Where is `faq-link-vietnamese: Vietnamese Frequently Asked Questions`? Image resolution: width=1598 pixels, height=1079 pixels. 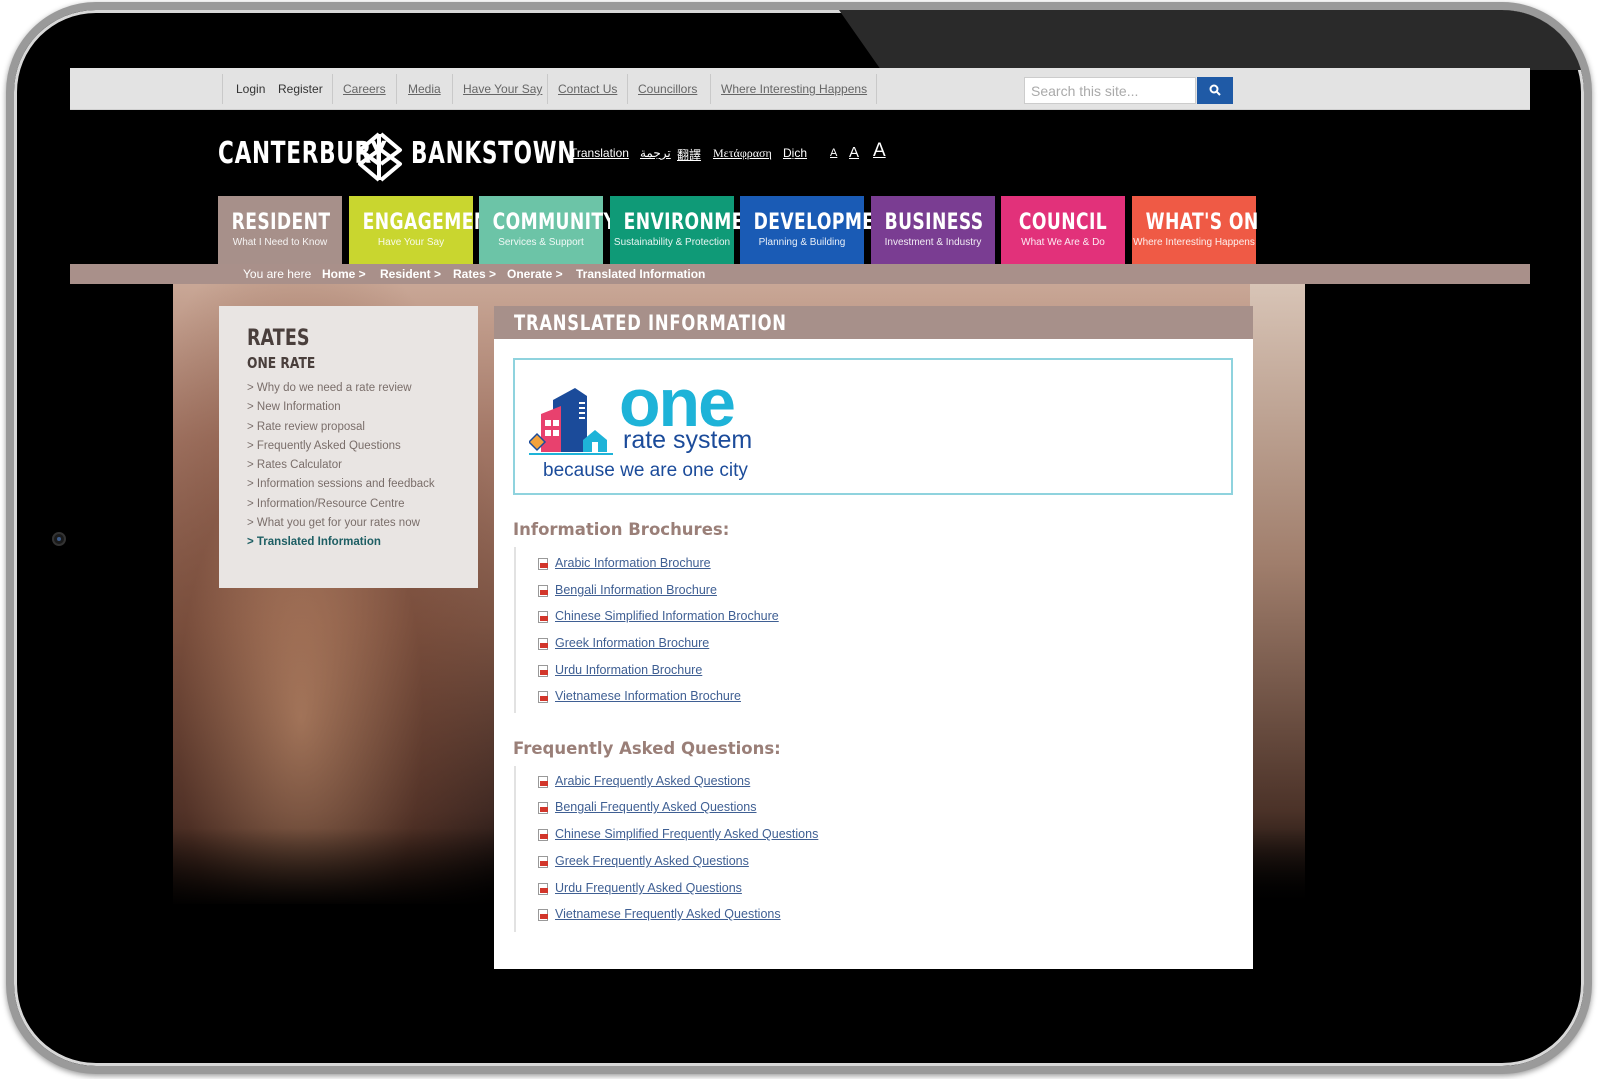
faq-link-vietnamese: Vietnamese Frequently Asked Questions is located at coordinates (668, 914).